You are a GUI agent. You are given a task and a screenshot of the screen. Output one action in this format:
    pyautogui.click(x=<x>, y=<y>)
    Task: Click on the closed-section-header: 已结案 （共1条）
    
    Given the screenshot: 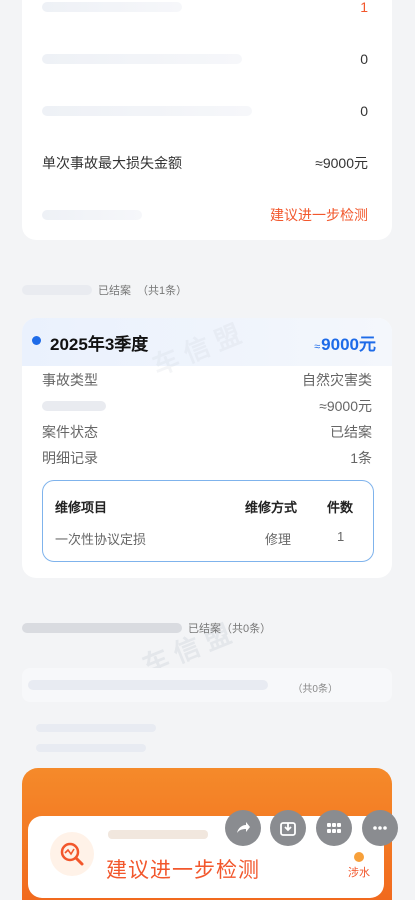 What is the action you would take?
    pyautogui.click(x=104, y=290)
    